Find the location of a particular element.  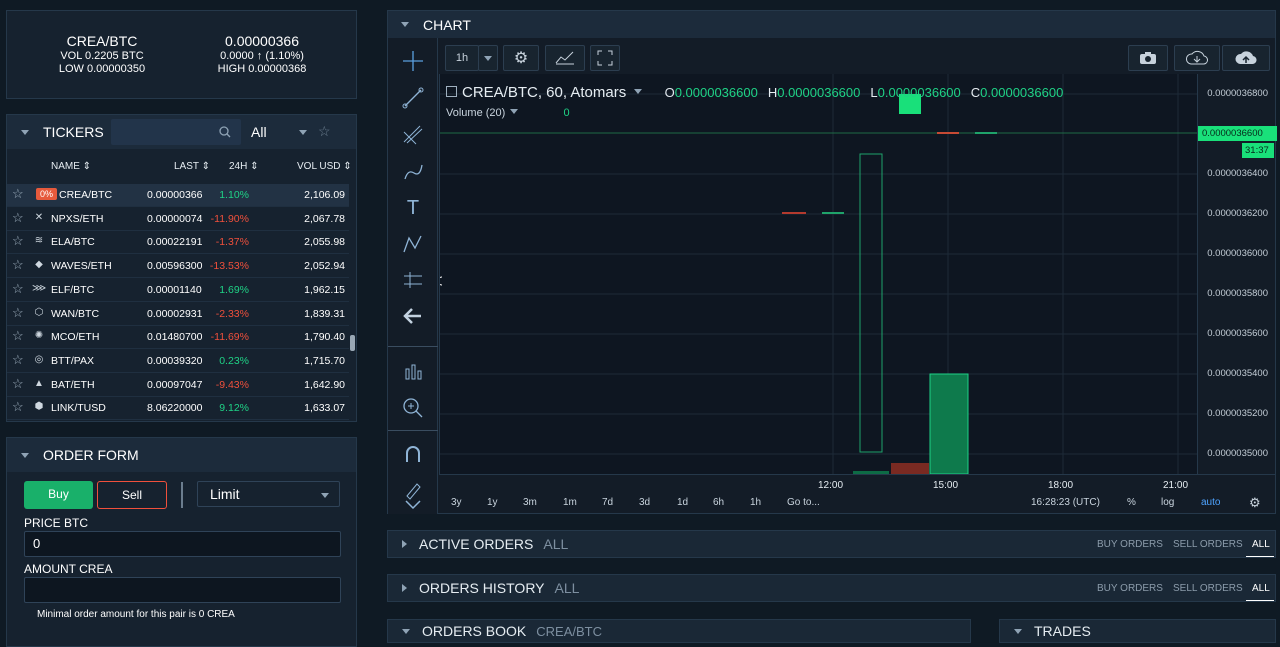

percent-toggle: % is located at coordinates (1131, 502).